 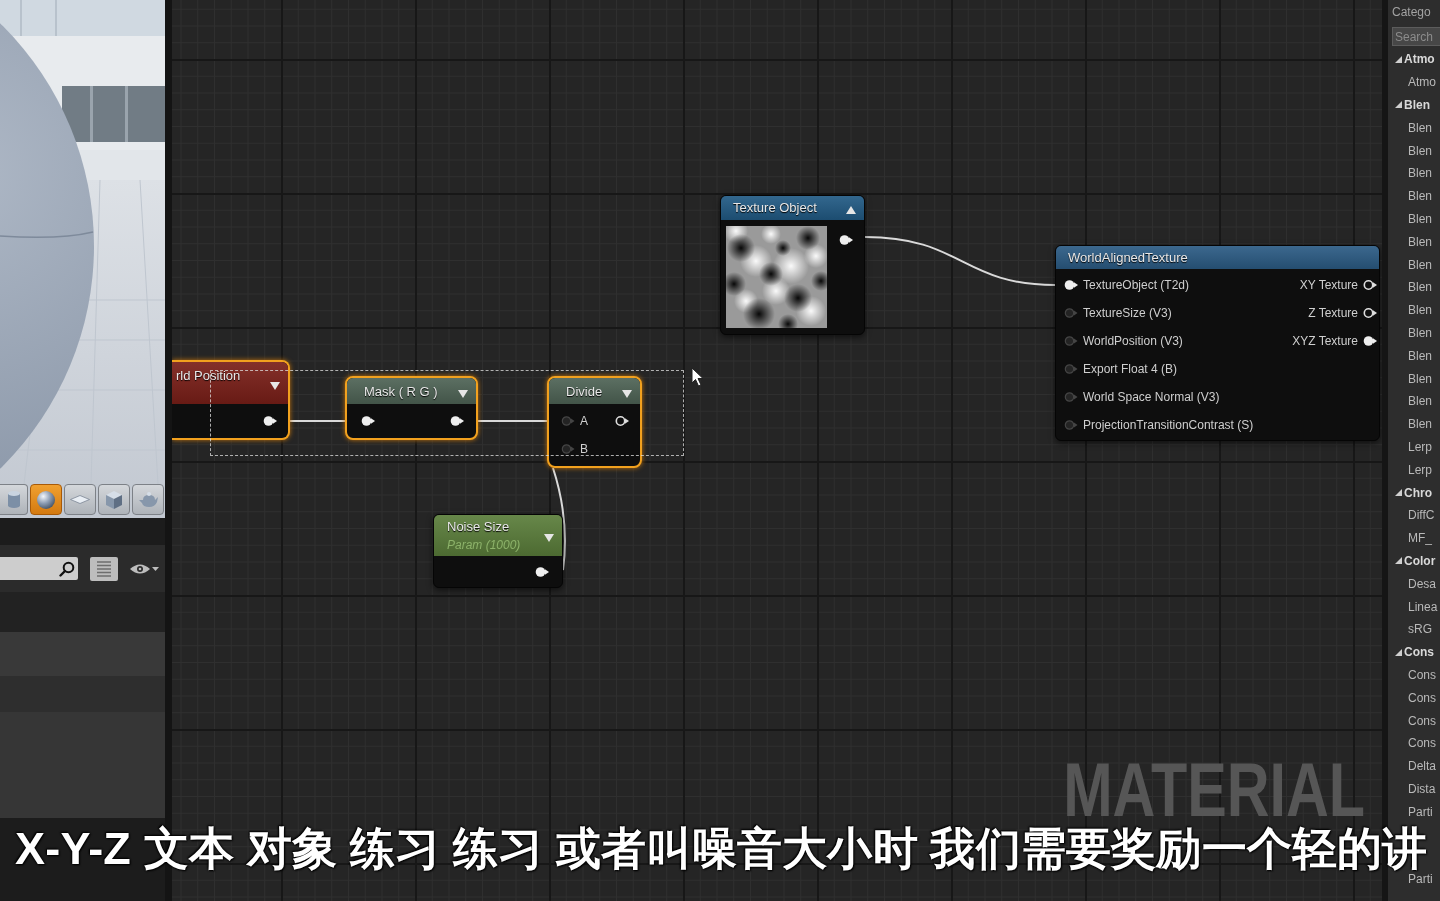 I want to click on plane-icon, so click(x=80, y=499).